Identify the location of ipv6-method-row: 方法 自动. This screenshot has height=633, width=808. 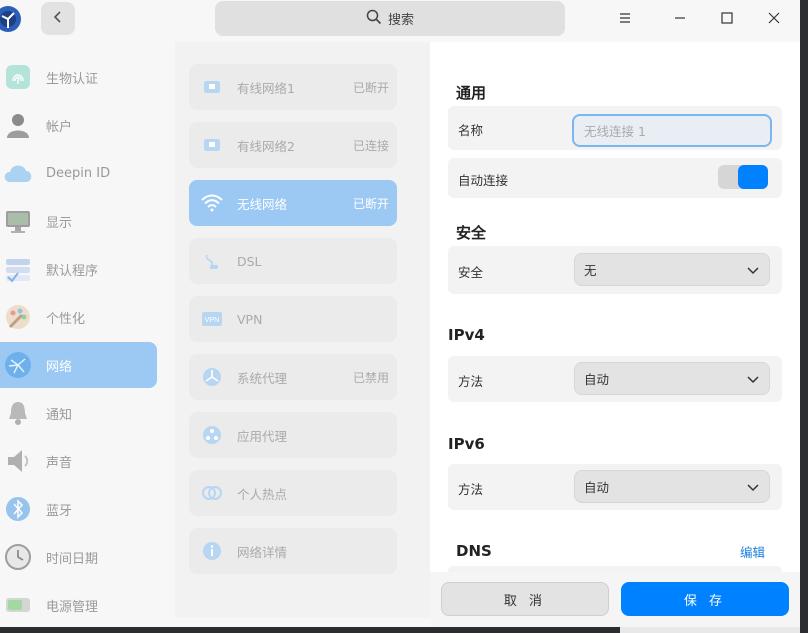
(615, 487).